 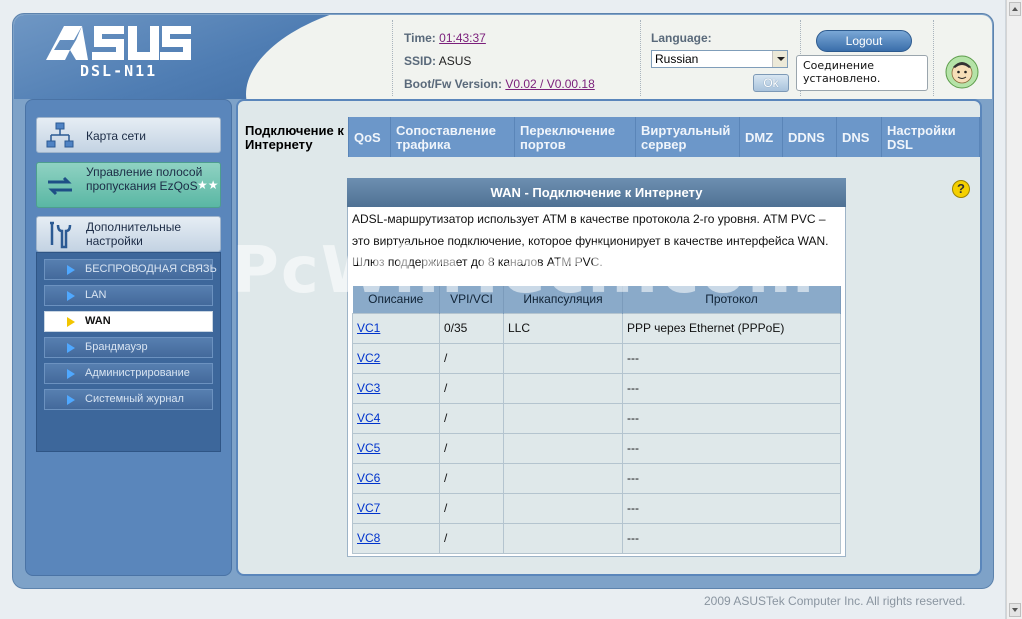 I want to click on scroll-up-arrow-icon, so click(x=1015, y=9).